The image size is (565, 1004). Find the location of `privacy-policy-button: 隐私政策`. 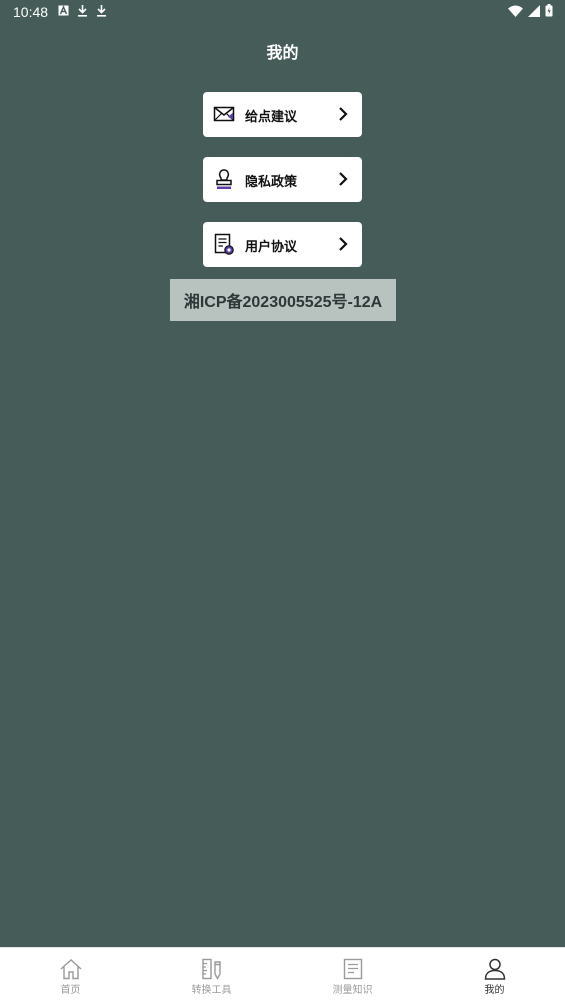

privacy-policy-button: 隐私政策 is located at coordinates (282, 179).